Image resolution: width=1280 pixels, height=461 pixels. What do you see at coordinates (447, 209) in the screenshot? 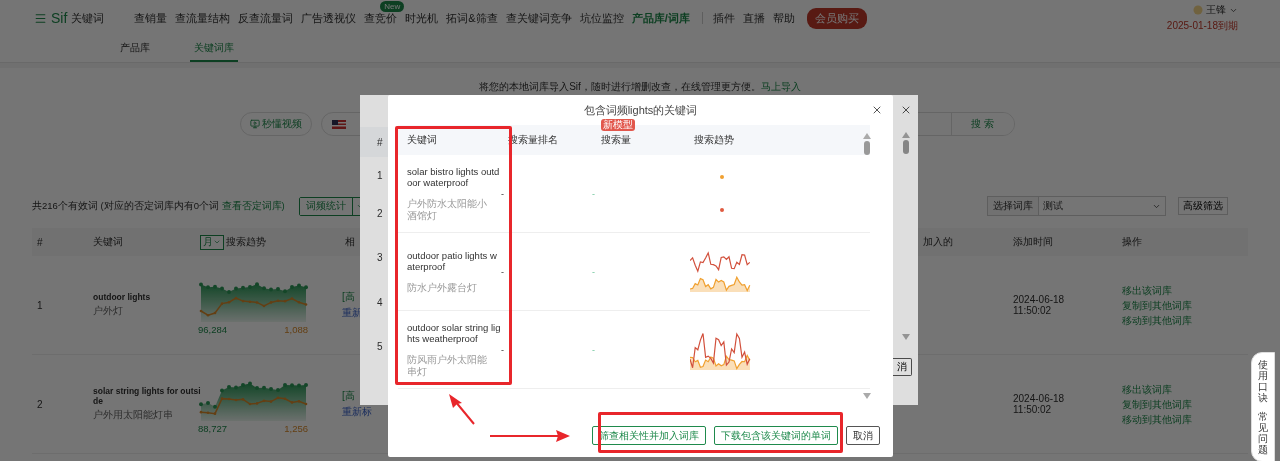
I see `keyword-translation: 户外防水太阳能小酒馆灯` at bounding box center [447, 209].